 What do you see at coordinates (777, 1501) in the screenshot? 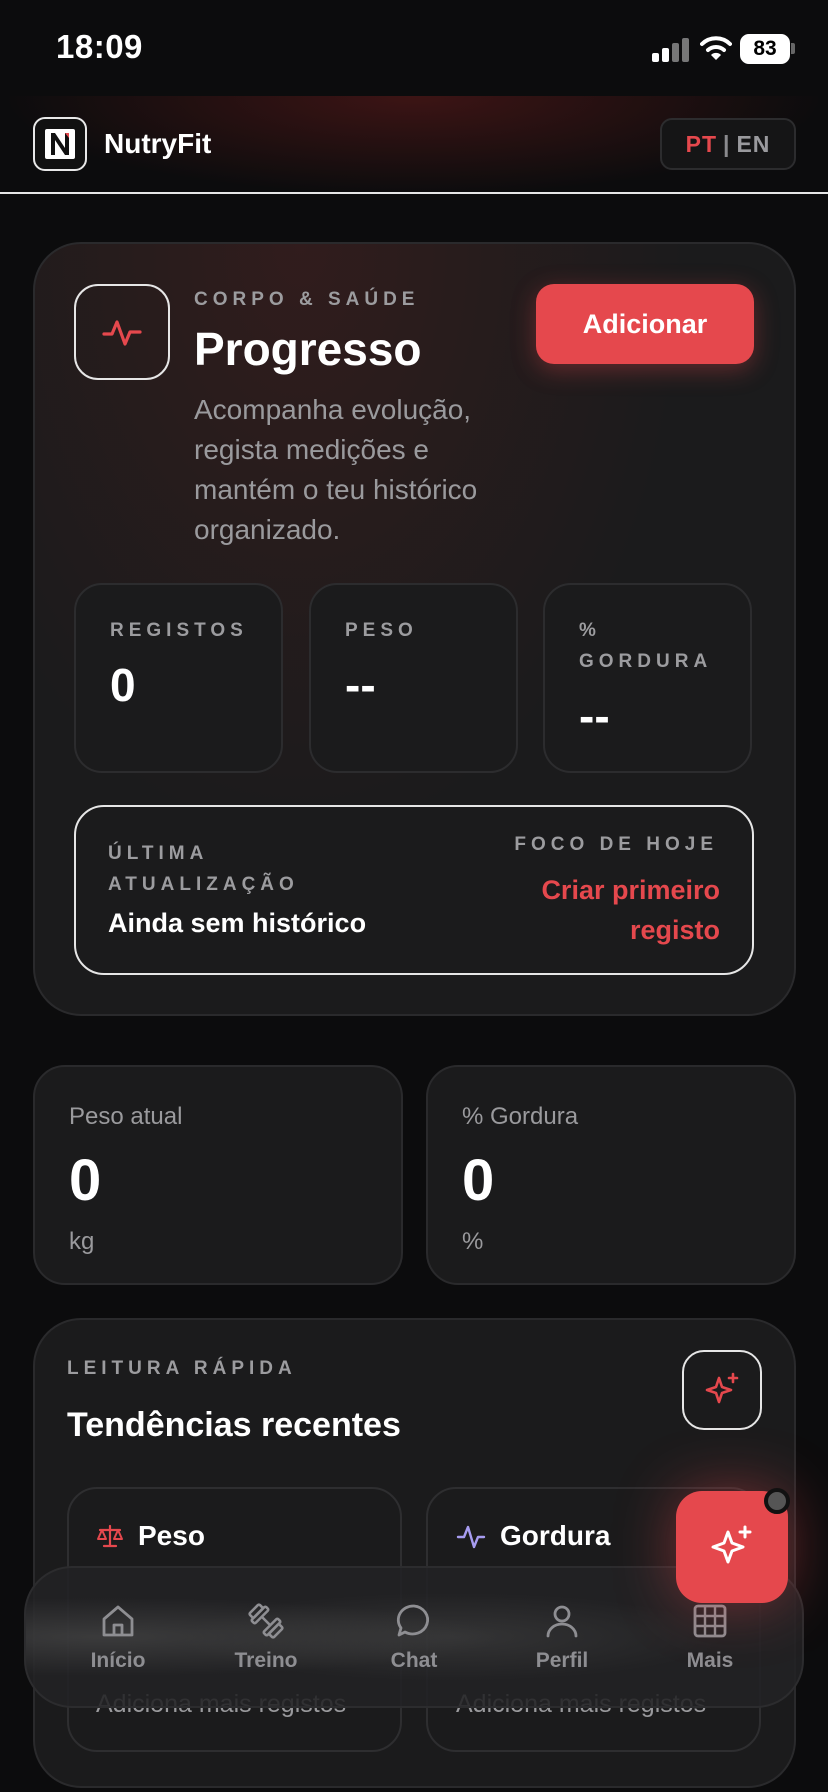
I see `notification-dot` at bounding box center [777, 1501].